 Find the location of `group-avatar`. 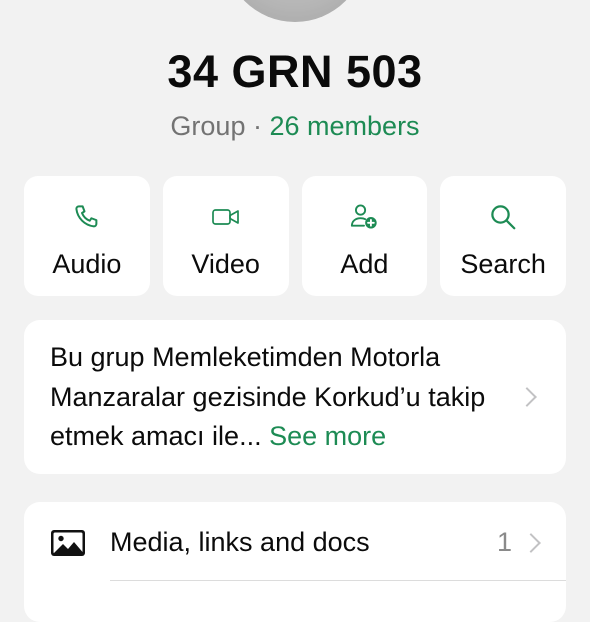

group-avatar is located at coordinates (295, 11).